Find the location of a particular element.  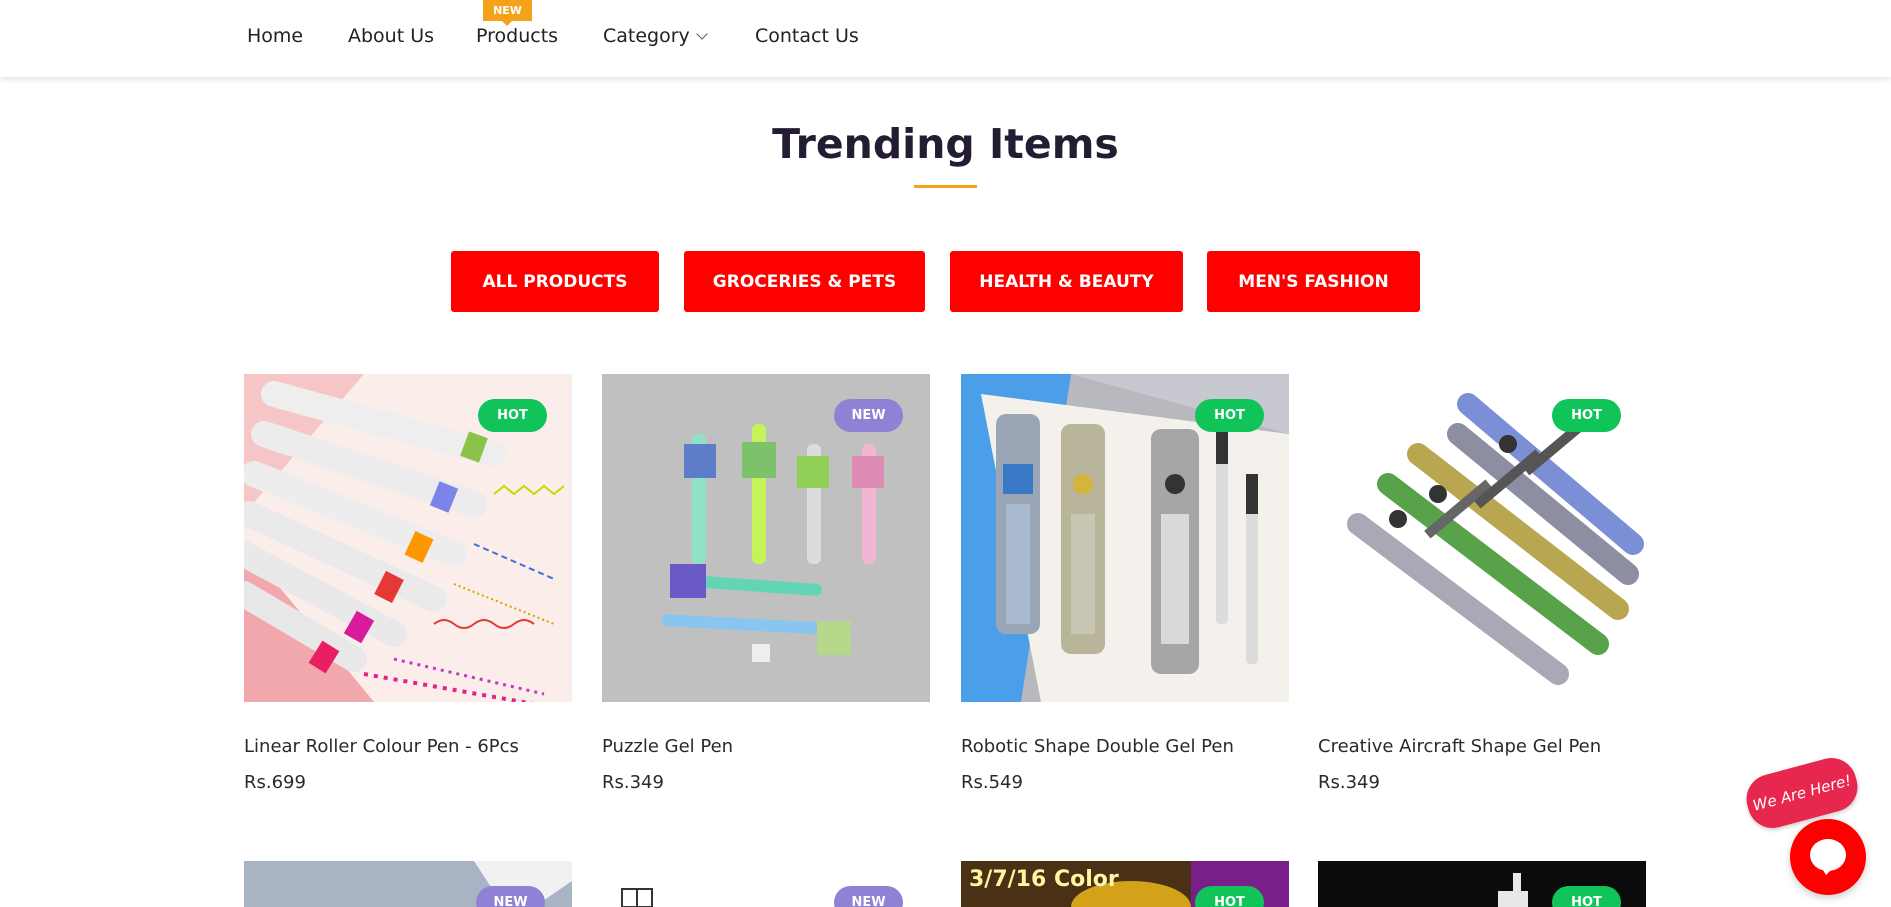

section-title: Trending Items is located at coordinates (945, 144).